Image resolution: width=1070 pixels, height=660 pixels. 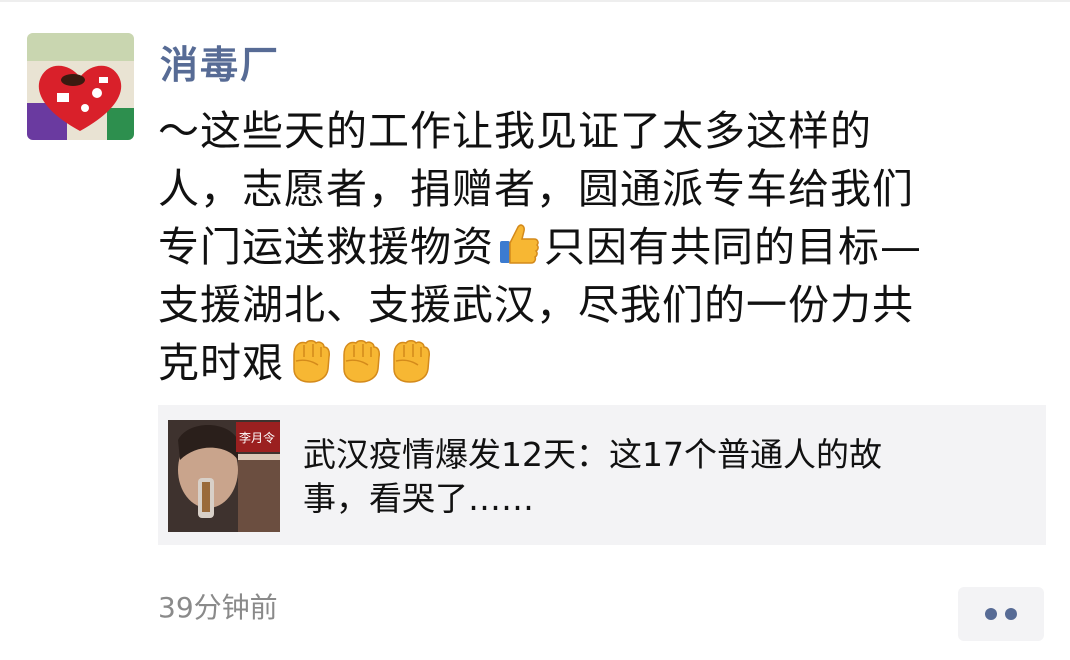 I want to click on divider, so click(x=535, y=1).